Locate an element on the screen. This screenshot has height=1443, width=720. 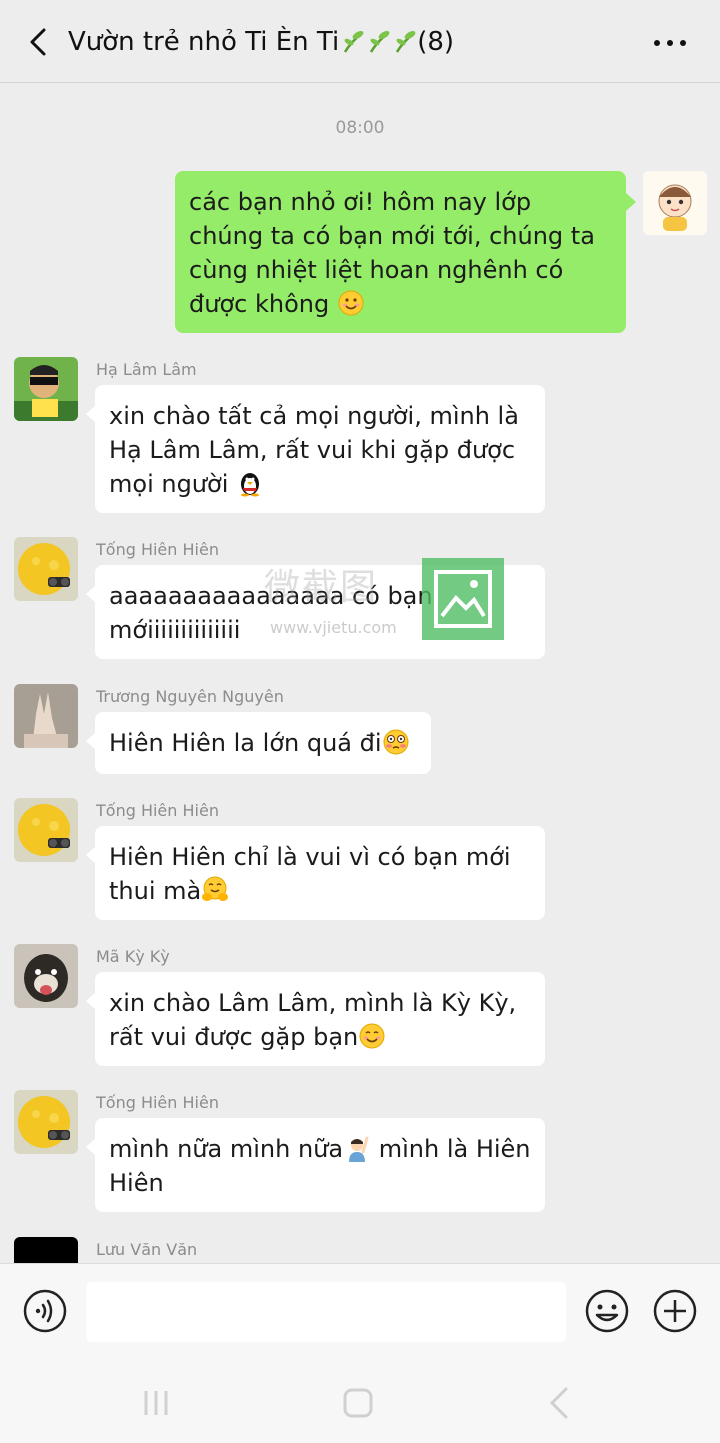
message-text: rất vui được gặp bạn is located at coordinates (234, 1037).